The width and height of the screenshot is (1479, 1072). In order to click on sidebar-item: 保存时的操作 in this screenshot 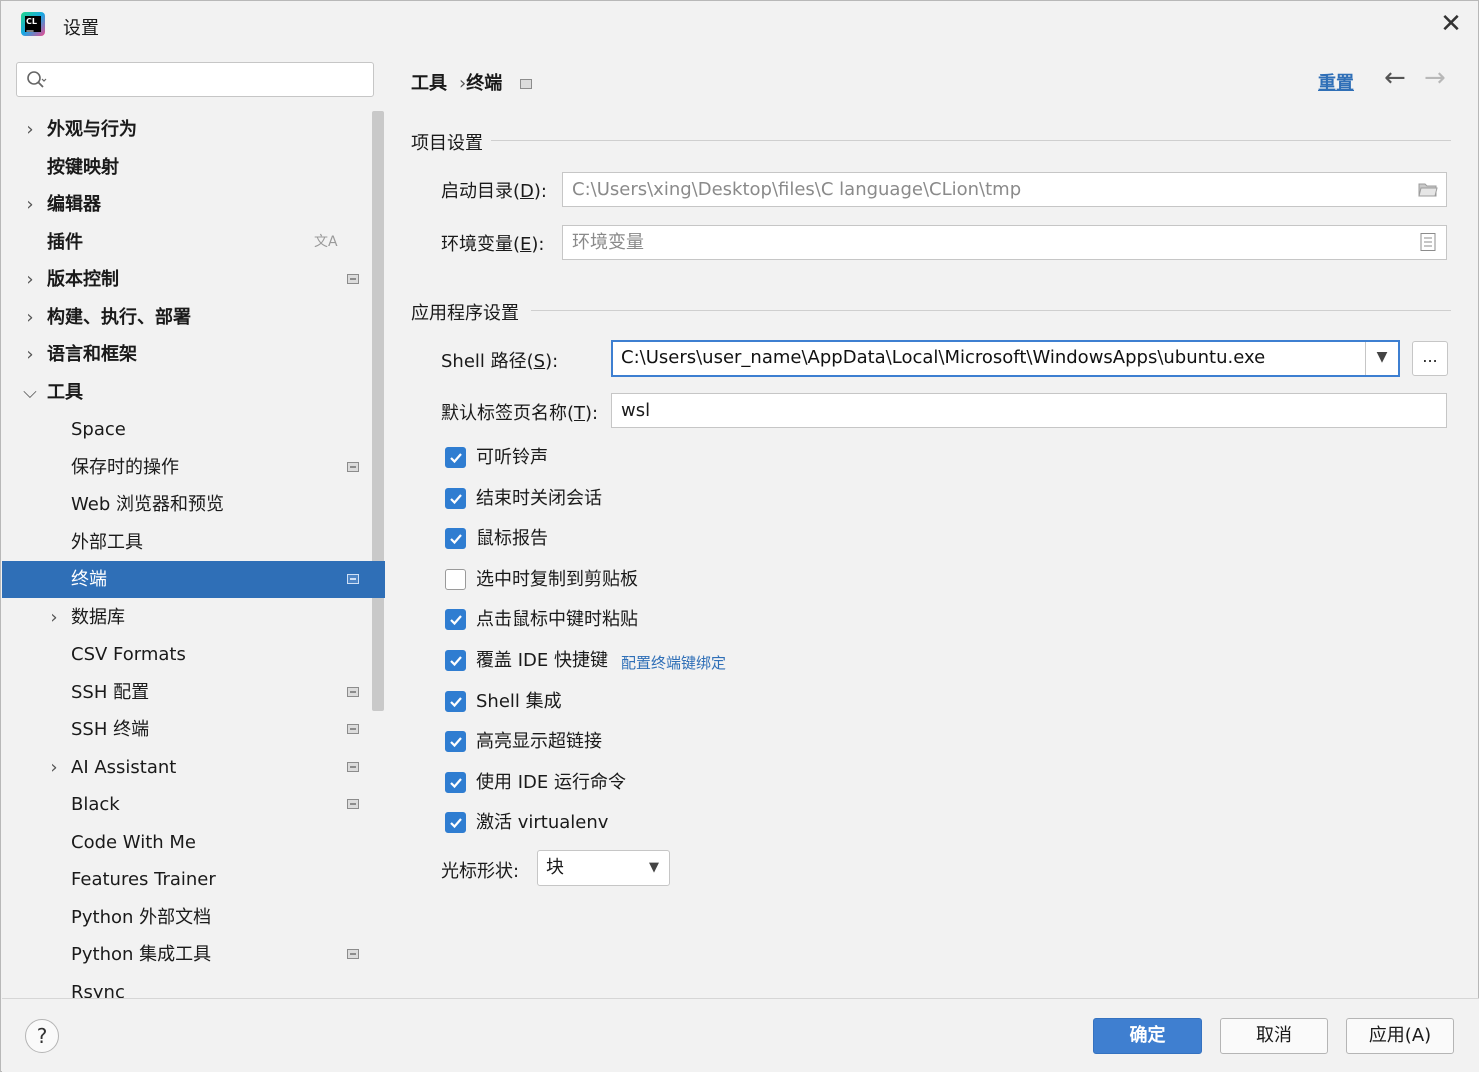, I will do `click(193, 467)`.